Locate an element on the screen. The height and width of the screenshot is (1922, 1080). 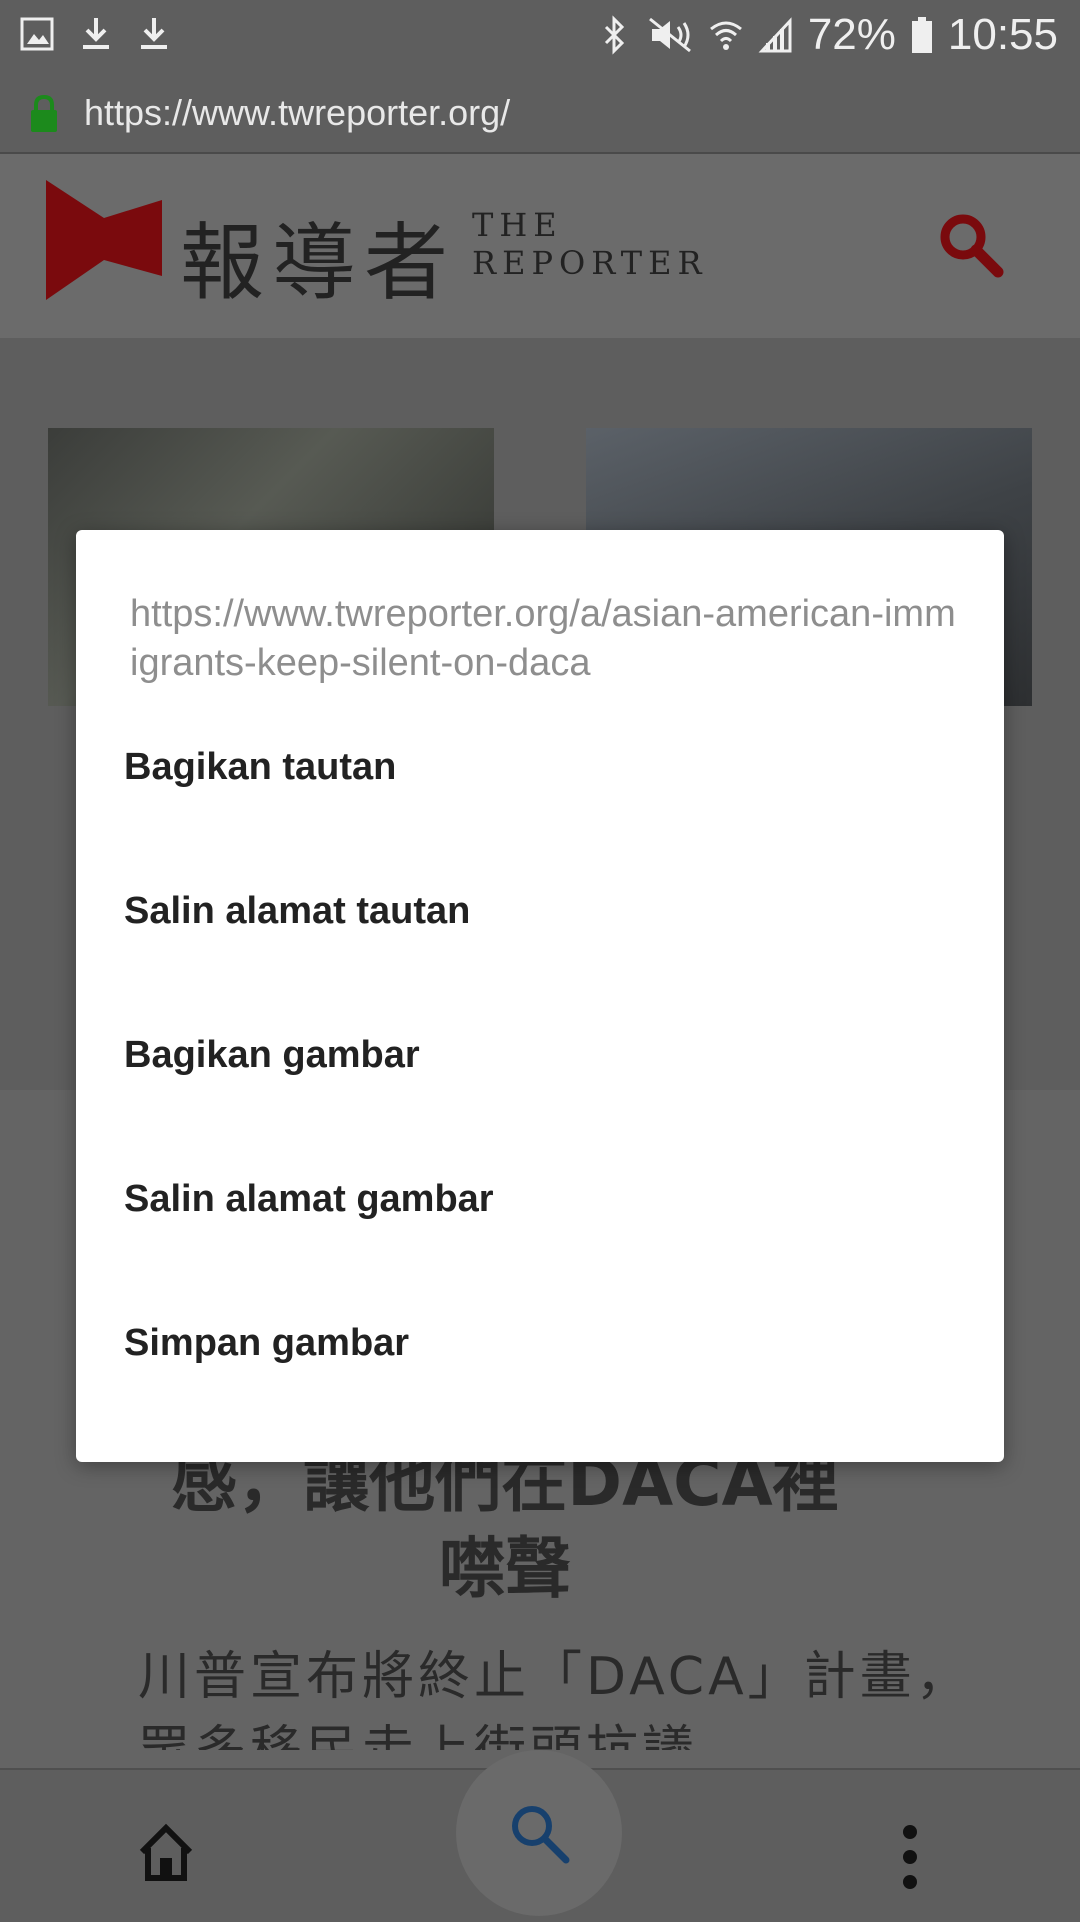
article-title: 感，讓他們在DACA裡 噤聲 is located at coordinates (505, 1526).